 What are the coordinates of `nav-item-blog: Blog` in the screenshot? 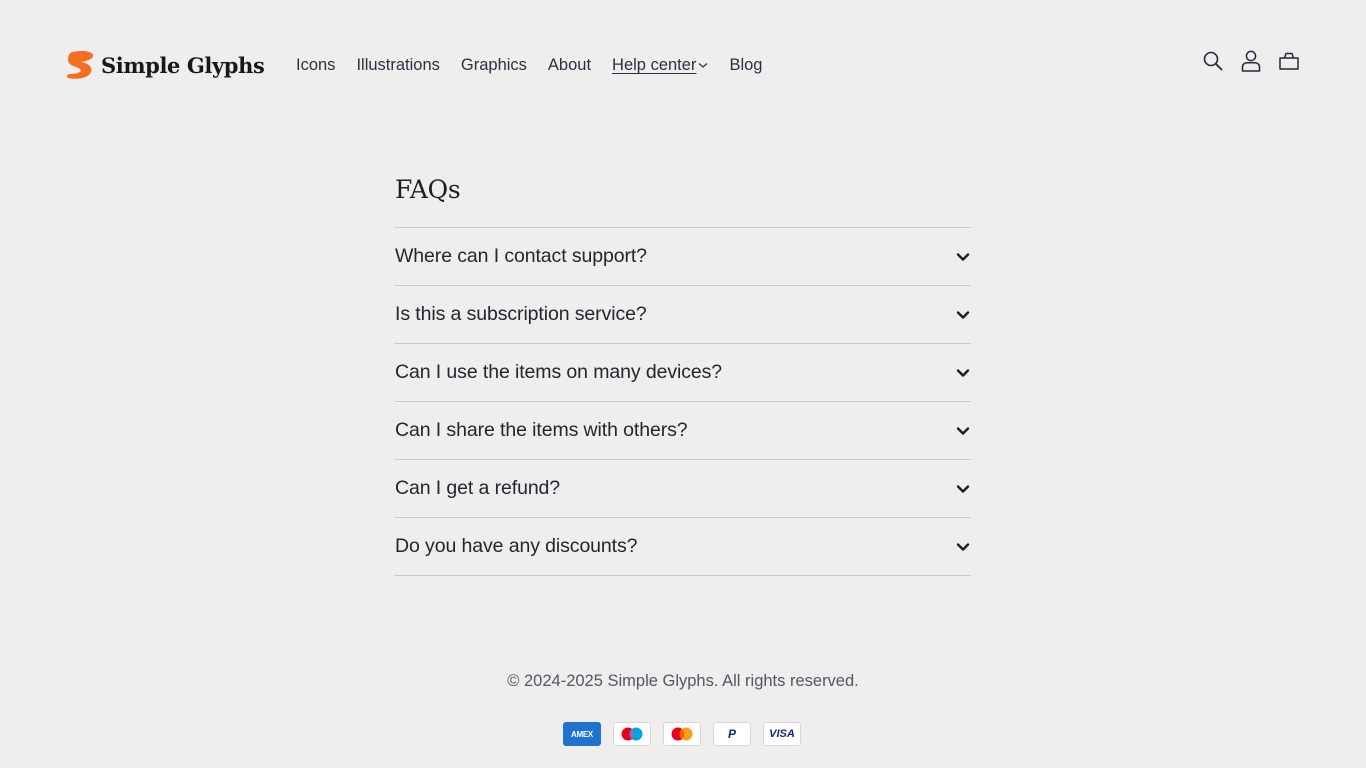 It's located at (745, 65).